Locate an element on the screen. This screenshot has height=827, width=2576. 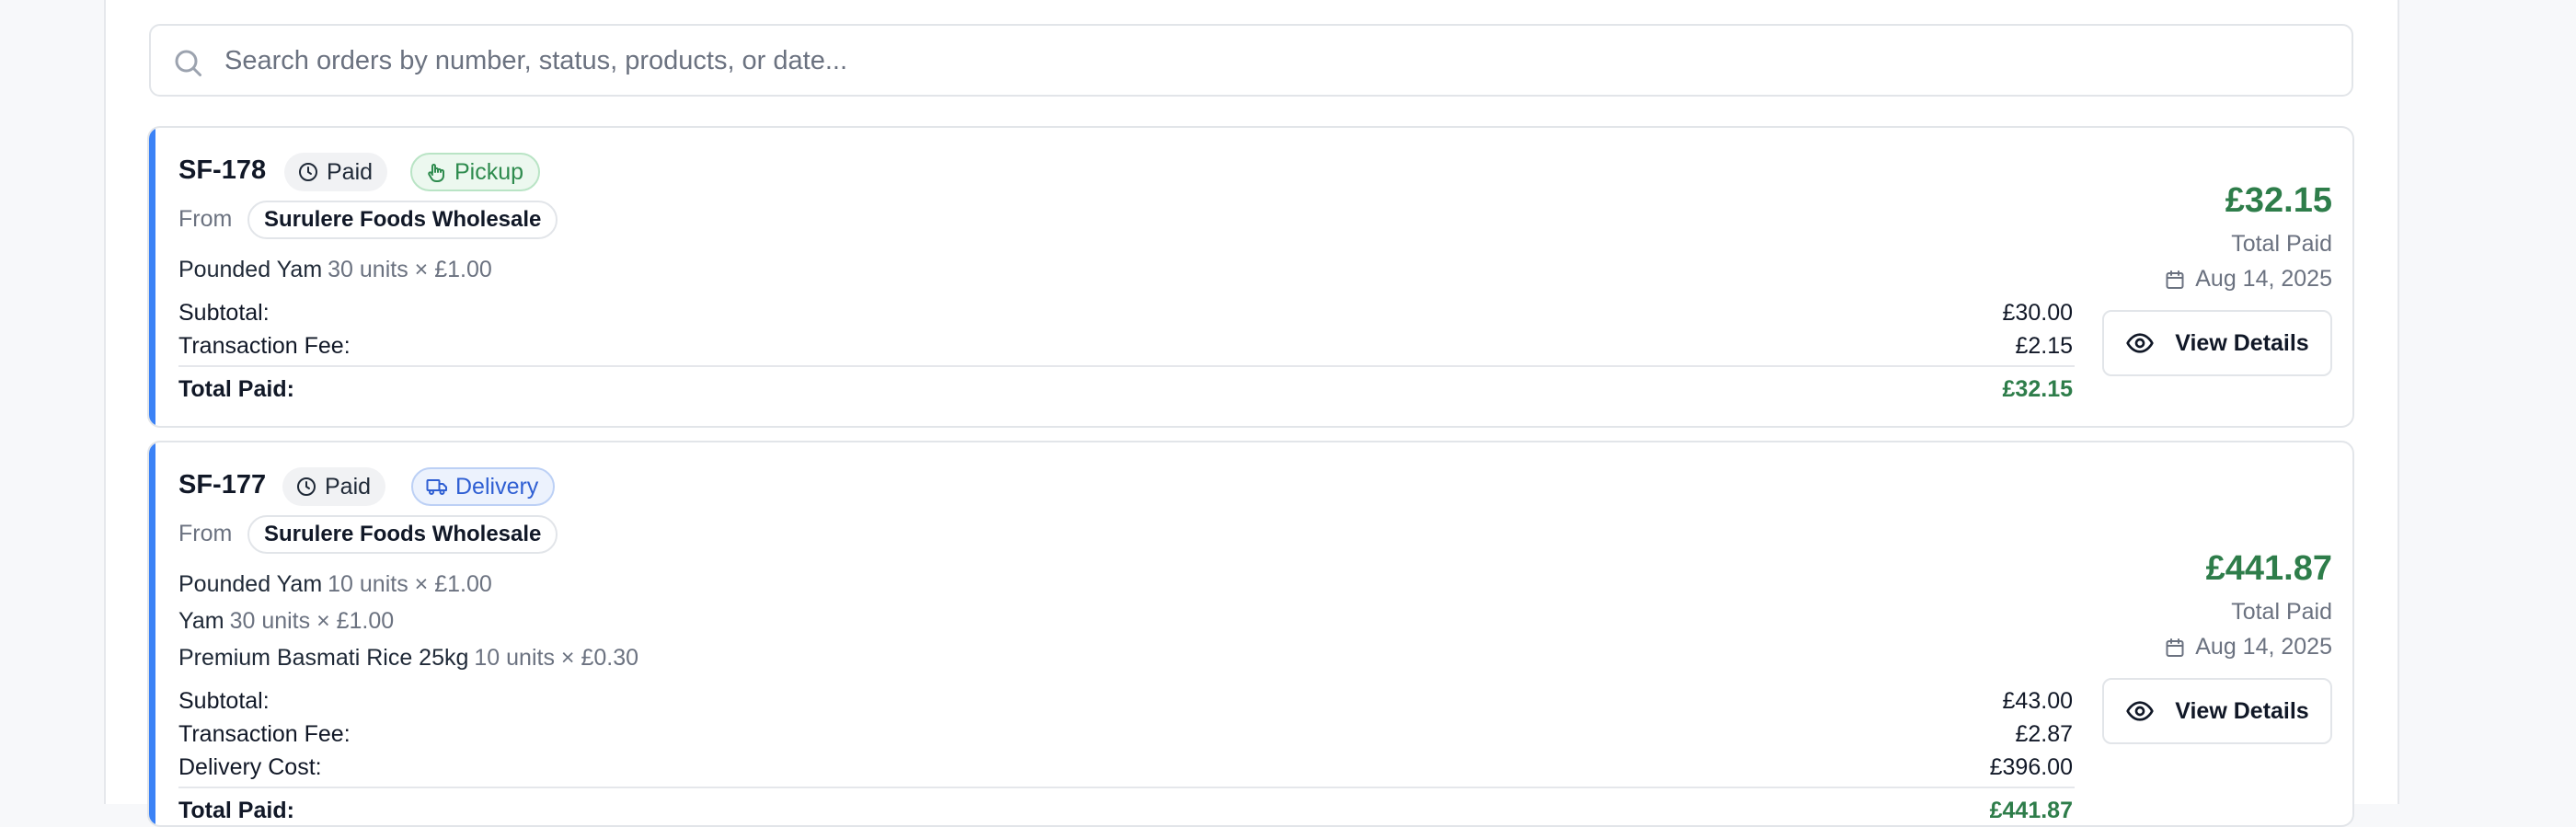
search-input is located at coordinates (1277, 61).